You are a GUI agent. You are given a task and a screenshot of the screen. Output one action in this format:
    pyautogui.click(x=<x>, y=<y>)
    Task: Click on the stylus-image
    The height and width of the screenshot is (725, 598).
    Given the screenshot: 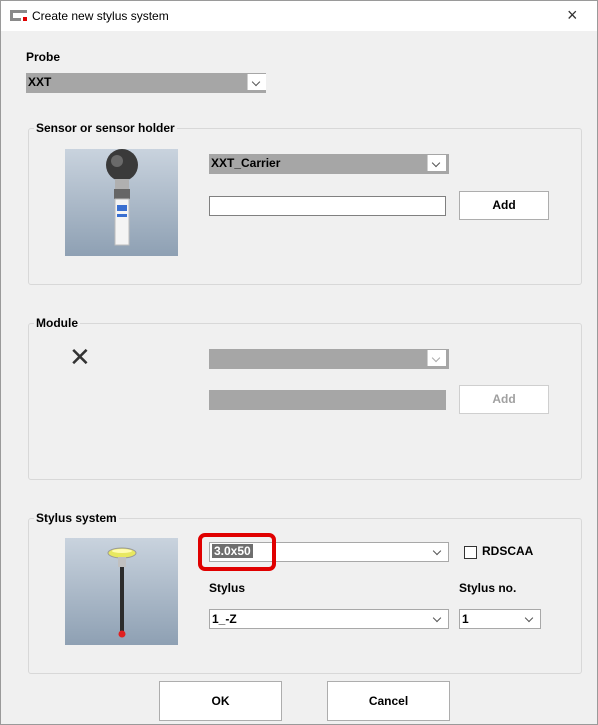 What is the action you would take?
    pyautogui.click(x=121, y=591)
    